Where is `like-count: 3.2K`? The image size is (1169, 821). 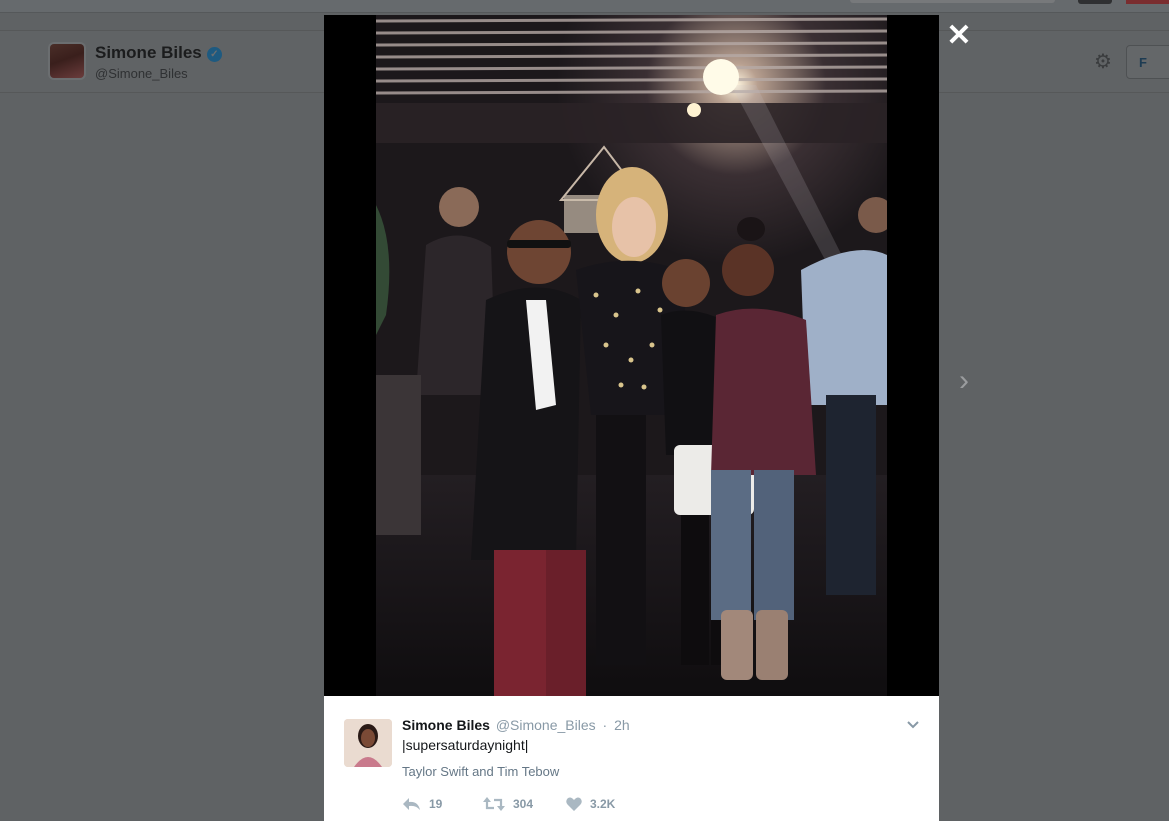 like-count: 3.2K is located at coordinates (603, 804).